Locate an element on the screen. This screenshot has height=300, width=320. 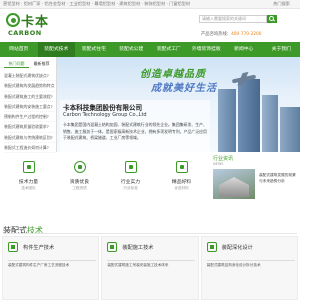
factory-icon is located at coordinates (130, 167).